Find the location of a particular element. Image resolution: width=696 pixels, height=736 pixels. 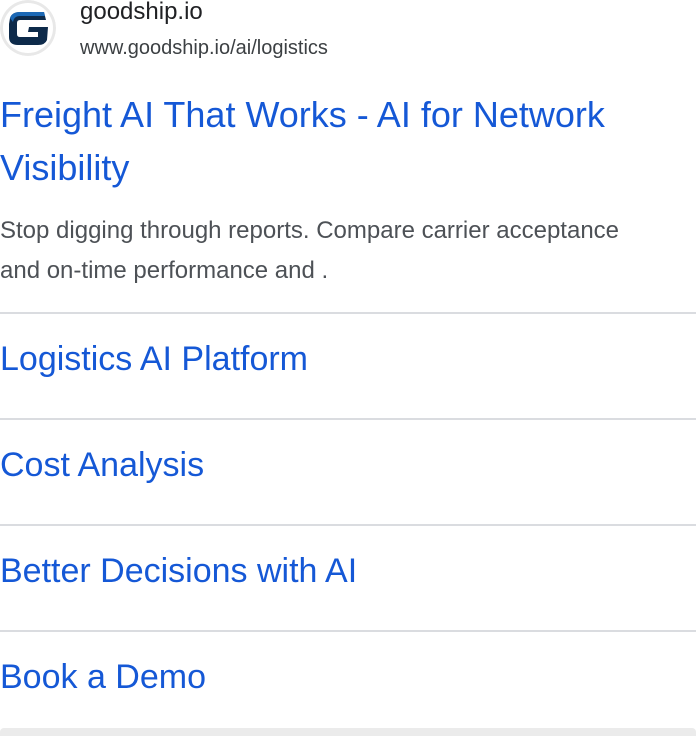

sitelink-cost-analysis: Cost Analysis is located at coordinates (348, 471).